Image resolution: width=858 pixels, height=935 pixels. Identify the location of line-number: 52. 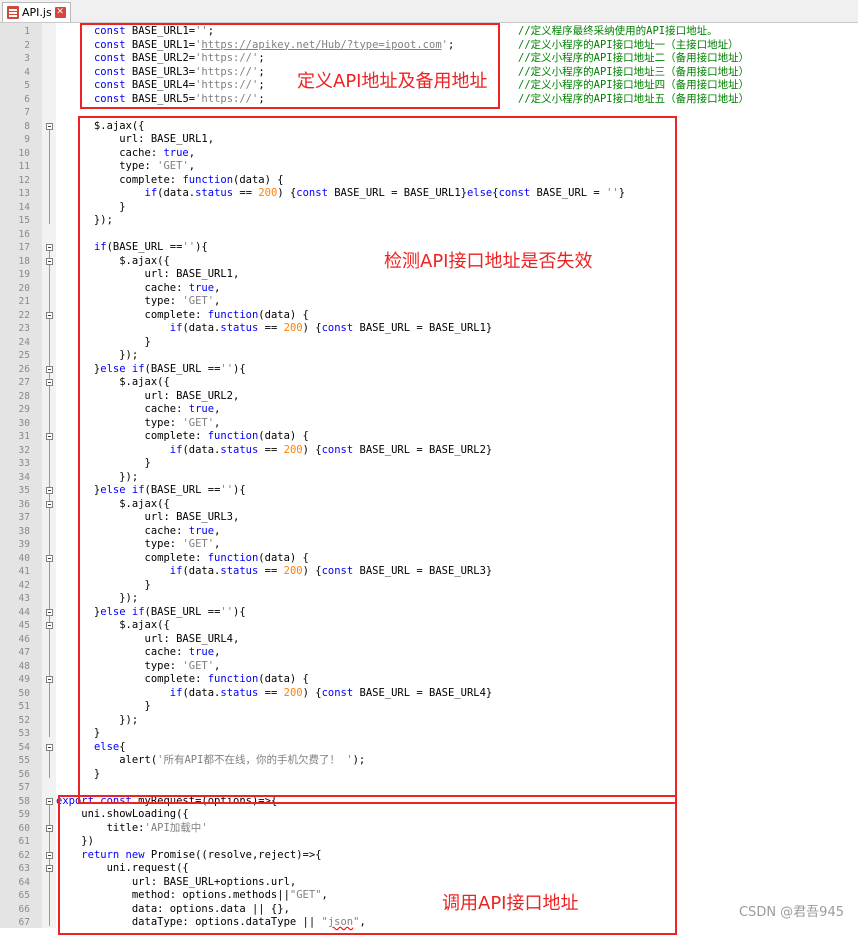
(24, 720).